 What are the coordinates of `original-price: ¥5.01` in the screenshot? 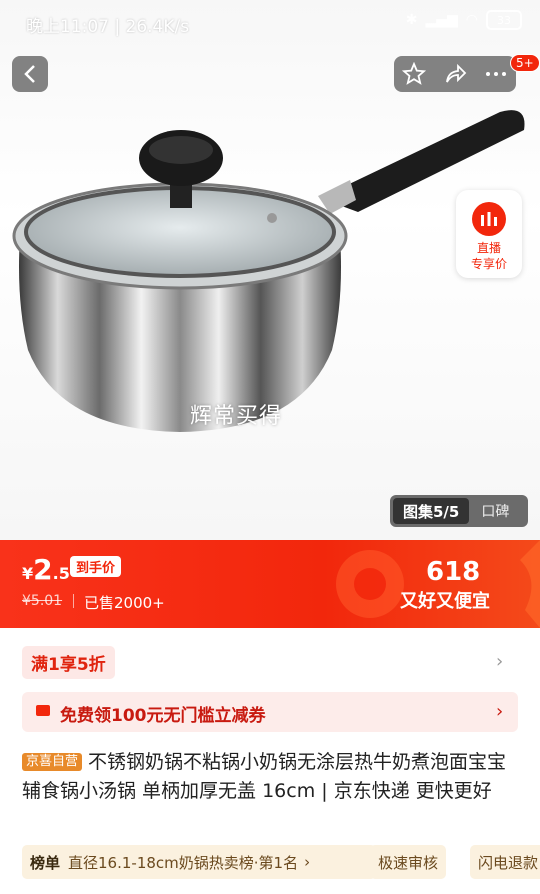 It's located at (42, 601).